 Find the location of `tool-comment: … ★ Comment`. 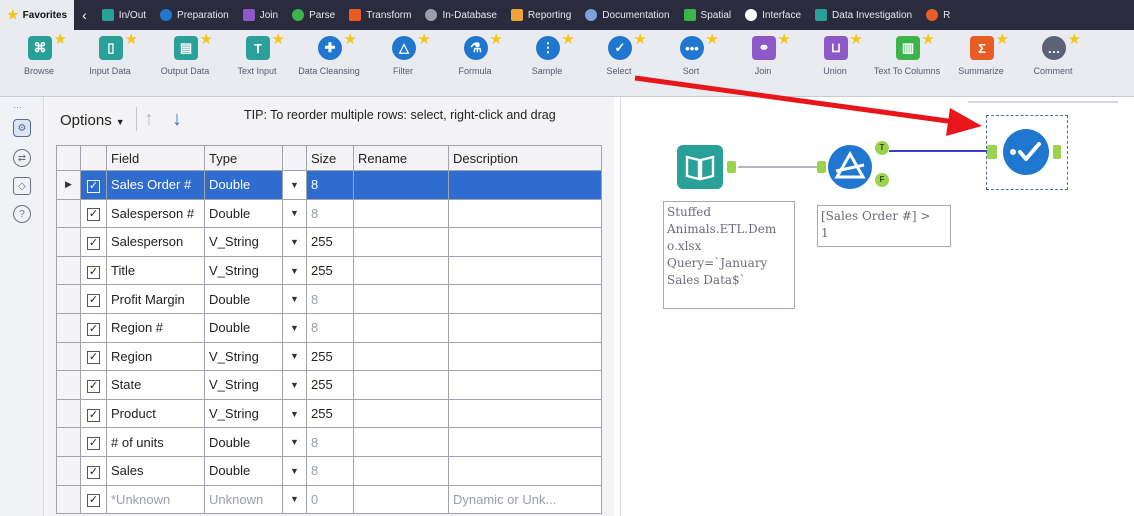

tool-comment: … ★ Comment is located at coordinates (1053, 54).